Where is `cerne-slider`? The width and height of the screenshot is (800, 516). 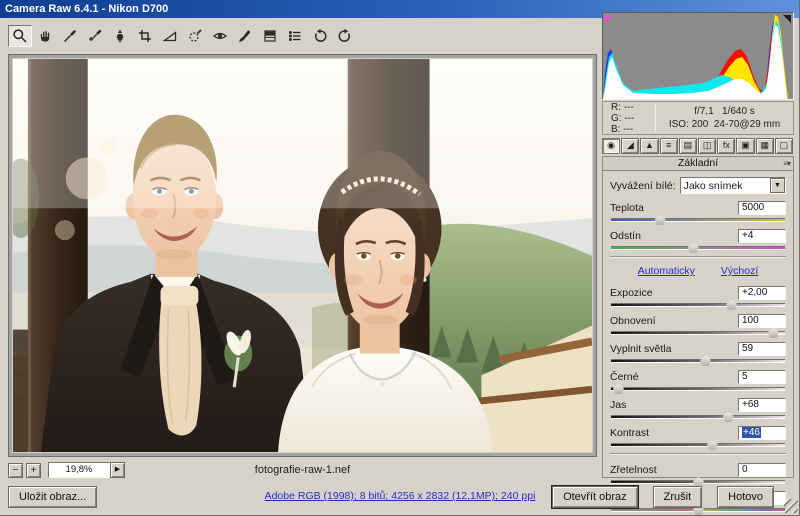
cerne-slider is located at coordinates (698, 389).